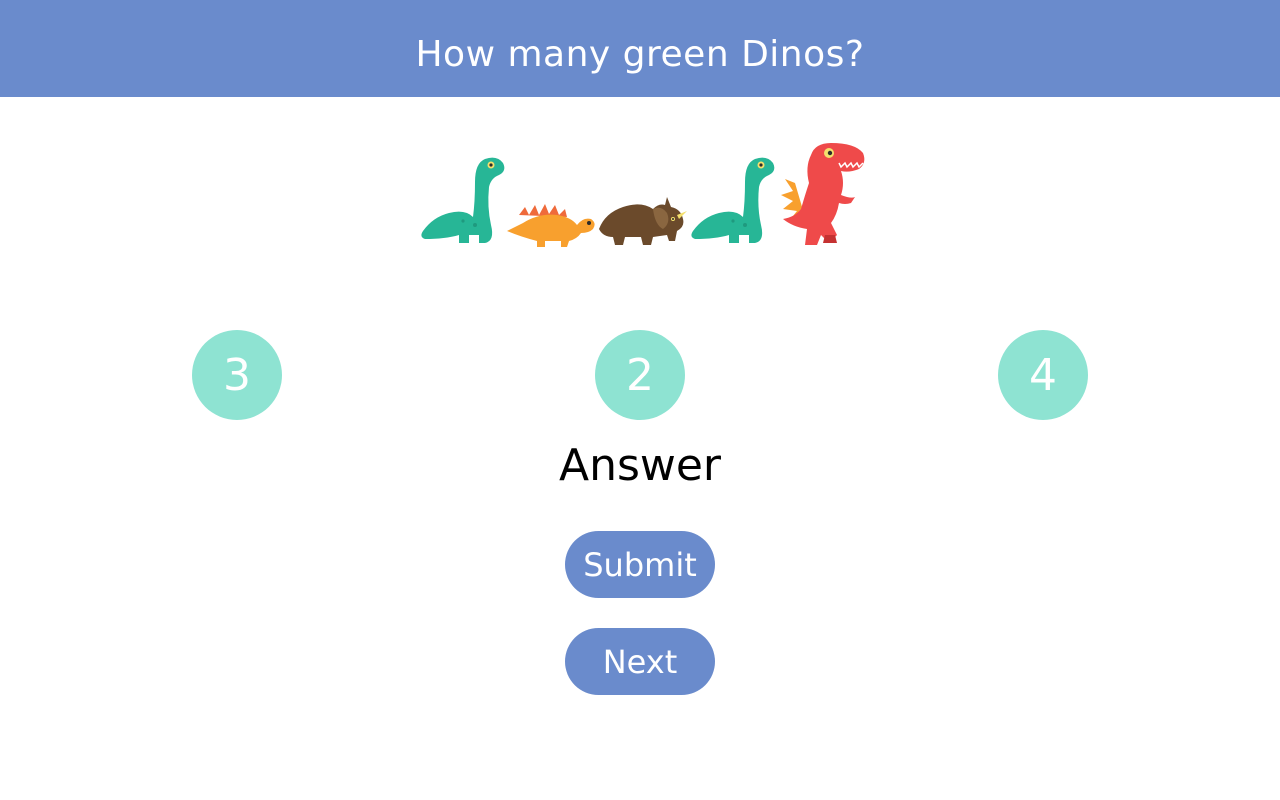  What do you see at coordinates (640, 189) in the screenshot?
I see `dino-illustration-row` at bounding box center [640, 189].